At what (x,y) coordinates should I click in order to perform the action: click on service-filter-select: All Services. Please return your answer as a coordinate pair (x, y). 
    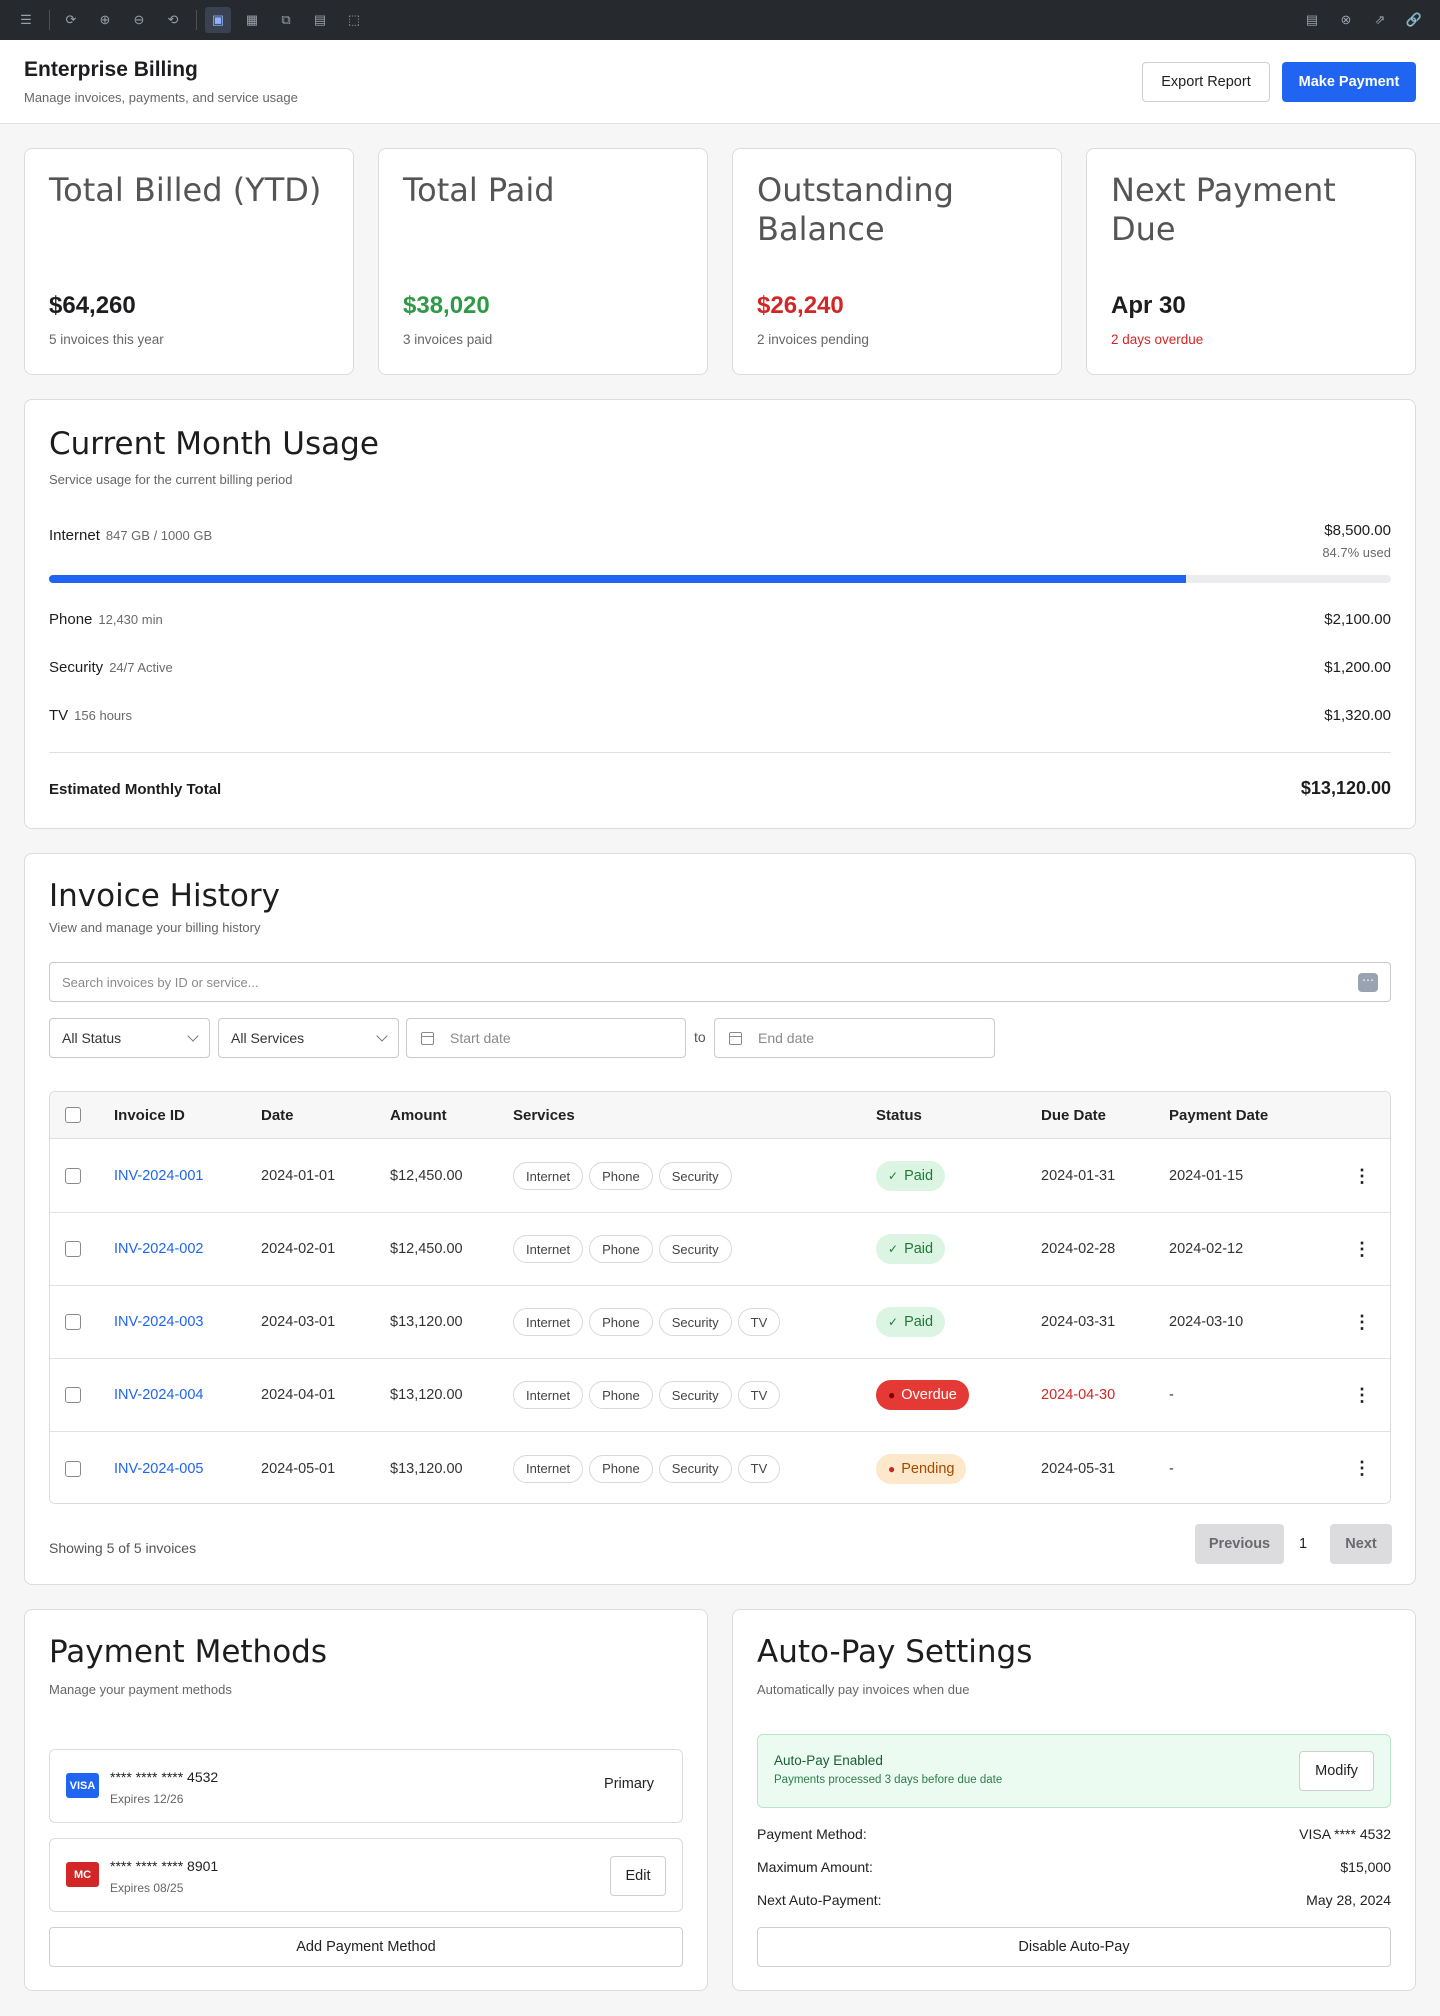
    Looking at the image, I should click on (308, 1038).